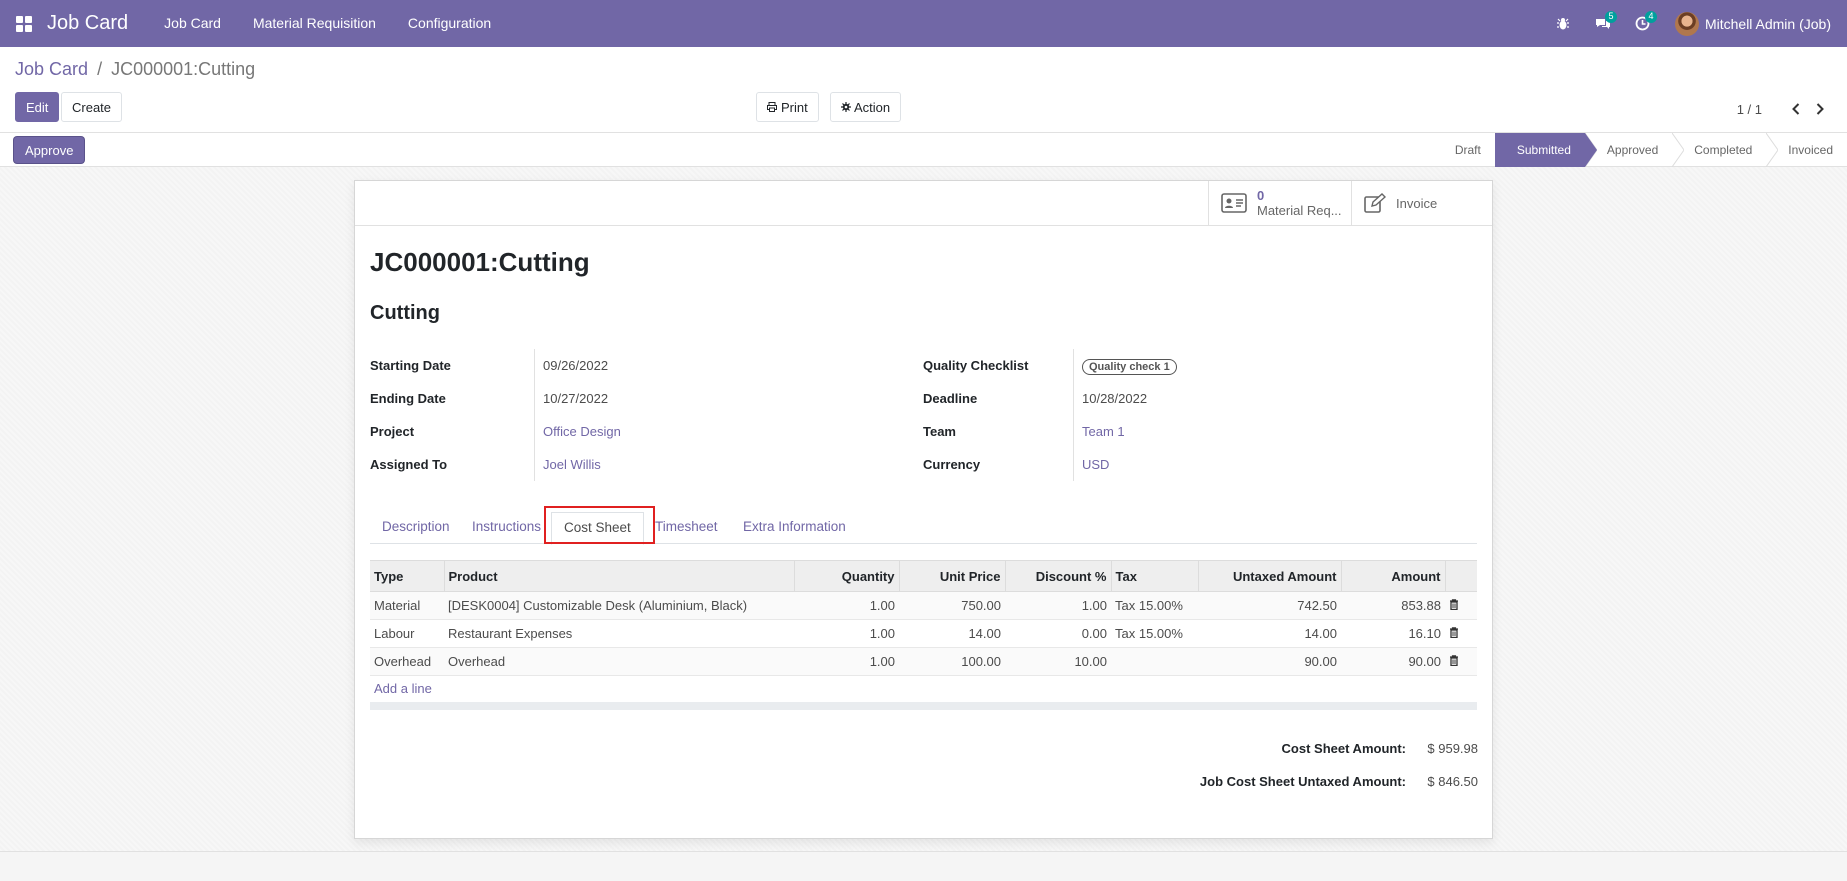 The height and width of the screenshot is (881, 1847). What do you see at coordinates (686, 528) in the screenshot?
I see `tab-timesheet: Timesheet` at bounding box center [686, 528].